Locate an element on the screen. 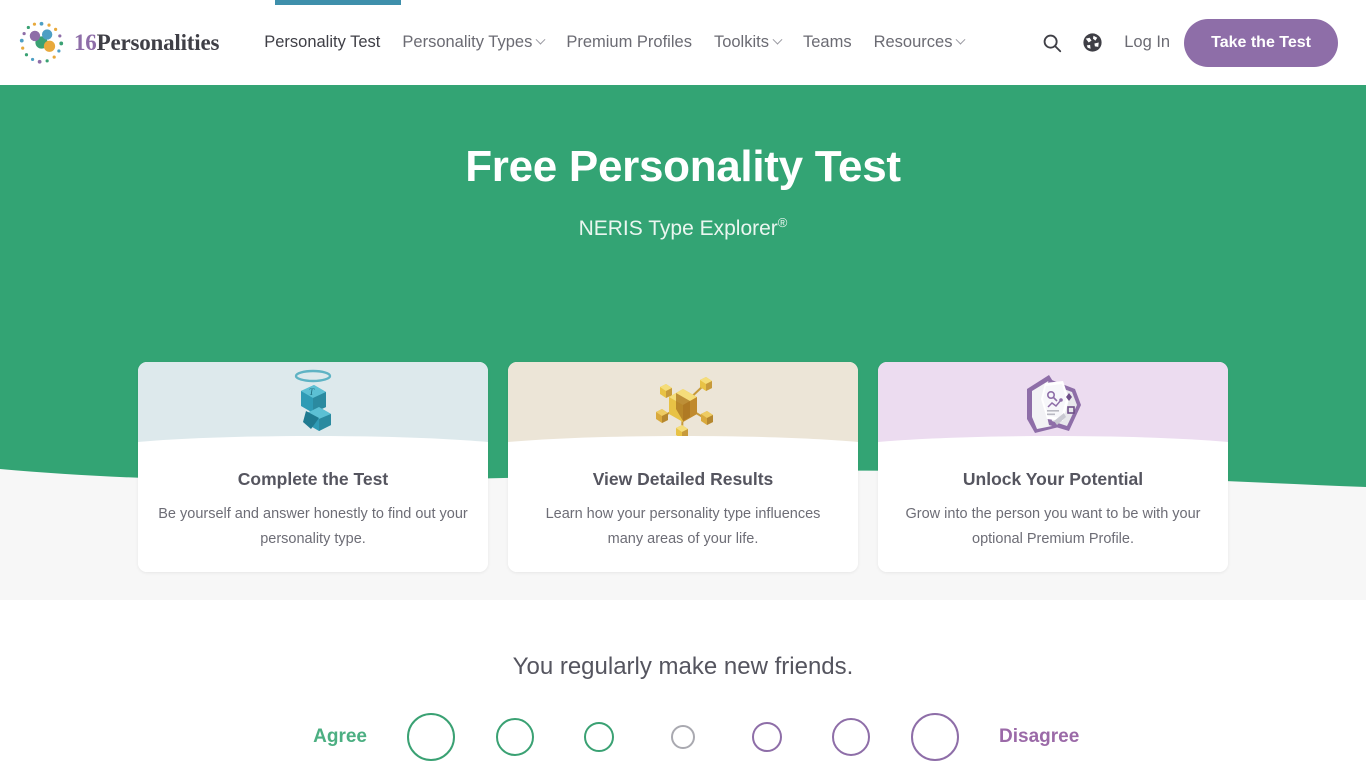 Image resolution: width=1366 pixels, height=768 pixels. answer-option-agree-2-wrap is located at coordinates (515, 737).